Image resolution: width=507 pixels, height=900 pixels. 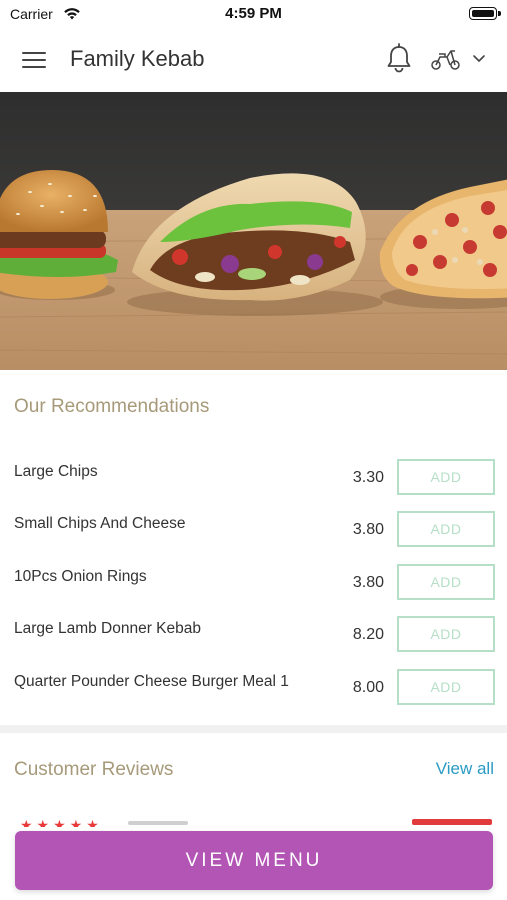 I want to click on reviews-title: Customer Reviews, so click(x=94, y=769).